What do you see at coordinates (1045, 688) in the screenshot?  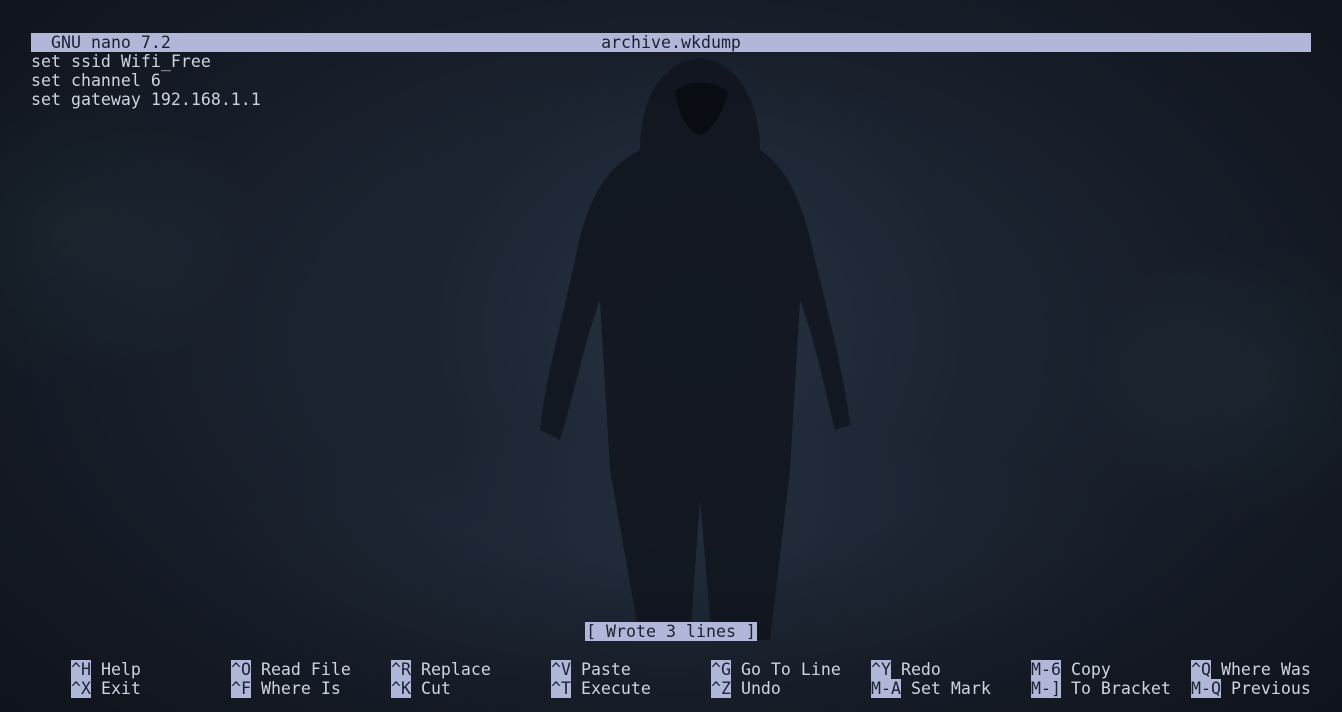 I see `shortcut-key: M-]` at bounding box center [1045, 688].